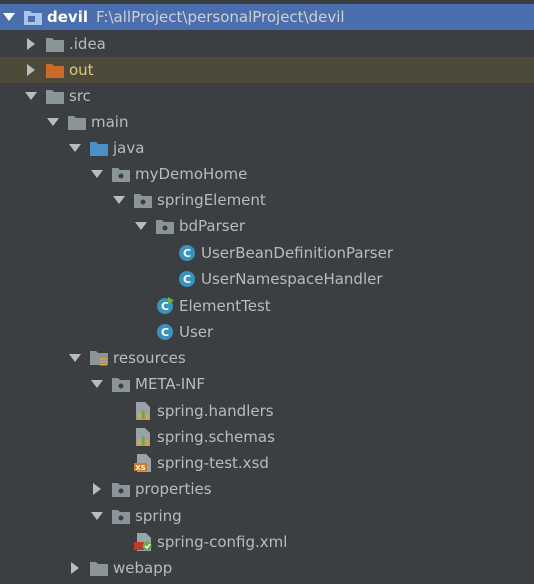 This screenshot has width=534, height=584. What do you see at coordinates (267, 200) in the screenshot?
I see `tree-row-springelement: springElement` at bounding box center [267, 200].